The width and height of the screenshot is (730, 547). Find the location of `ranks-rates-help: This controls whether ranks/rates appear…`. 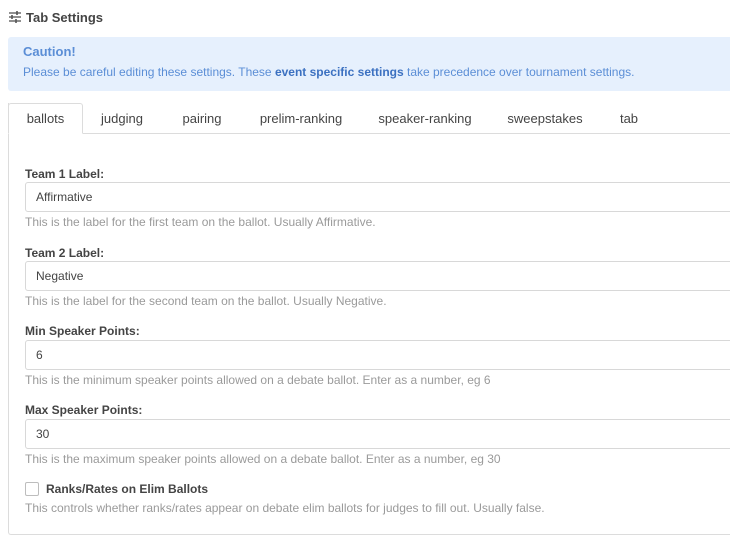

ranks-rates-help: This controls whether ranks/rates appear… is located at coordinates (285, 508).